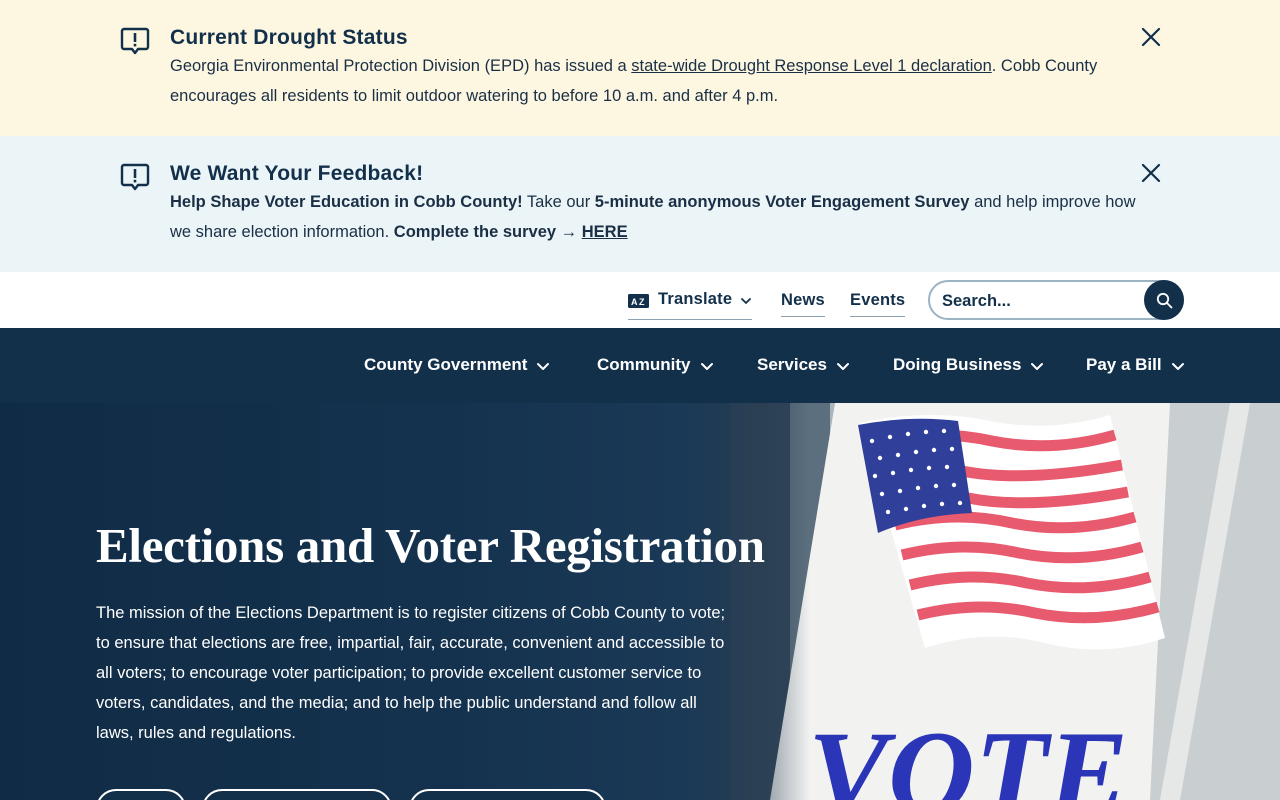  I want to click on search-box, so click(1056, 300).